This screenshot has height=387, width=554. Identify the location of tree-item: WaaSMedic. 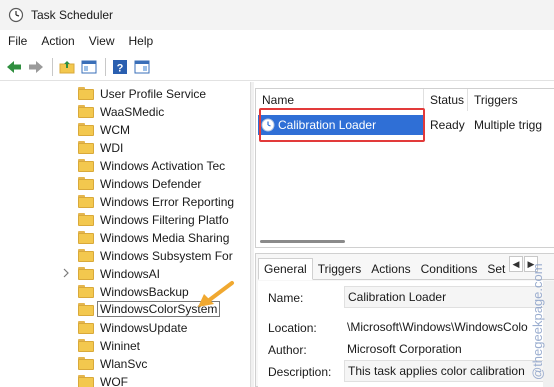
(125, 112).